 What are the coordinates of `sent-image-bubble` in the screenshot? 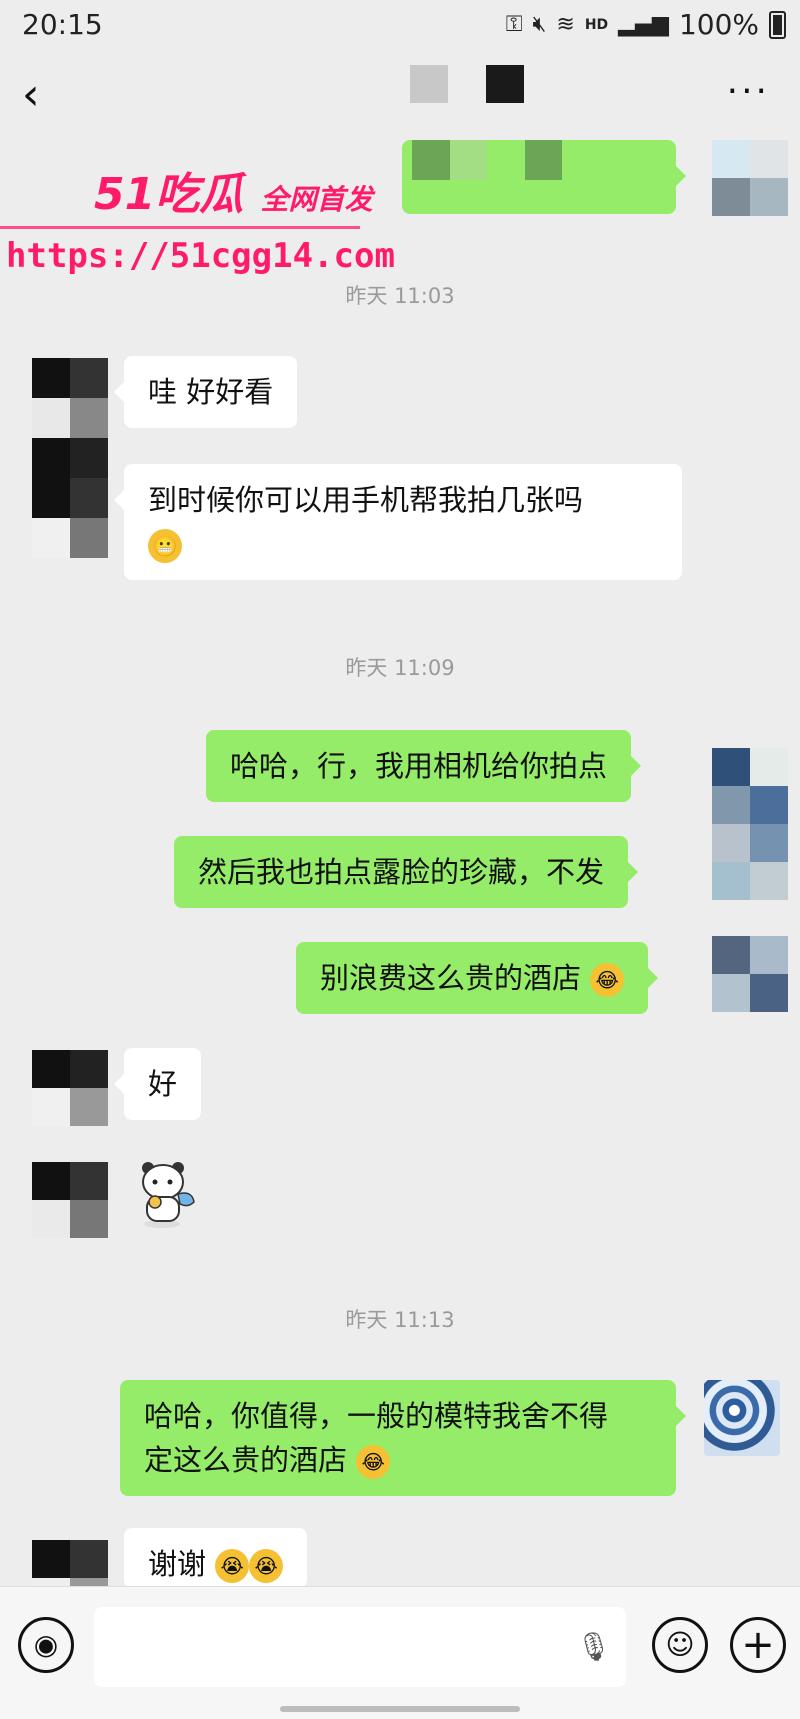 It's located at (544, 177).